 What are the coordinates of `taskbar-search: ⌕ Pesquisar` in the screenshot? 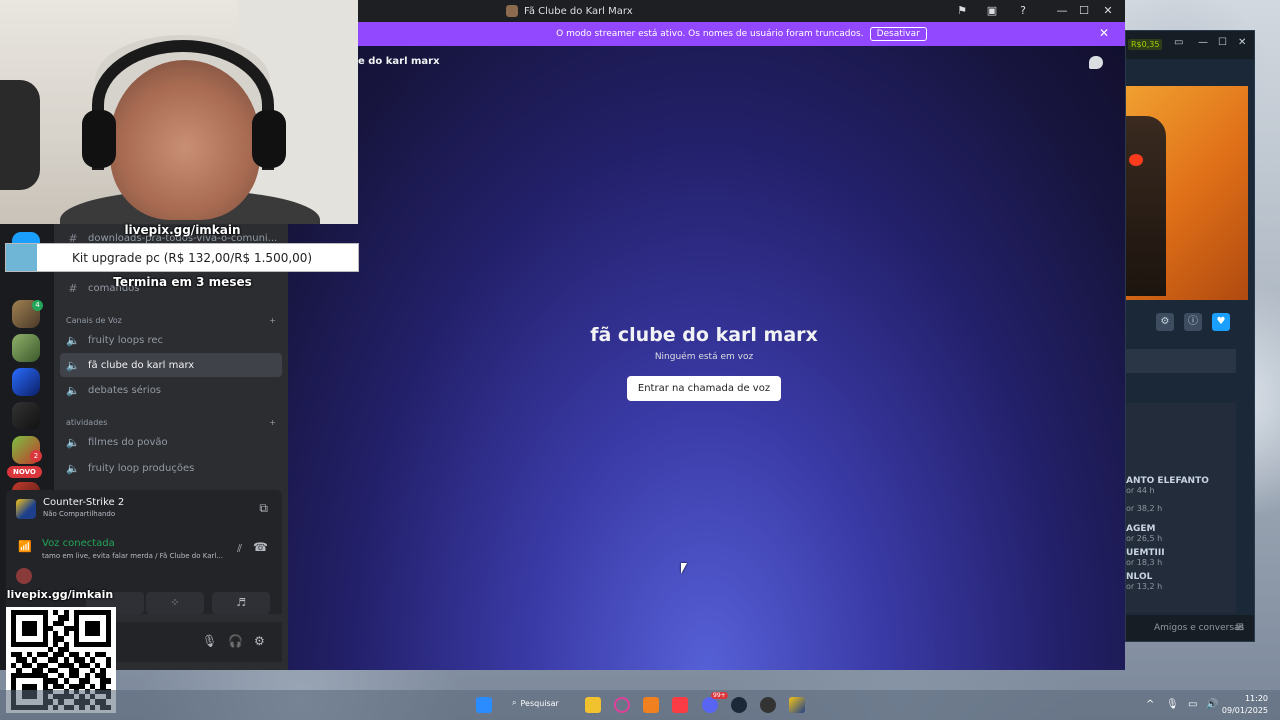 It's located at (535, 703).